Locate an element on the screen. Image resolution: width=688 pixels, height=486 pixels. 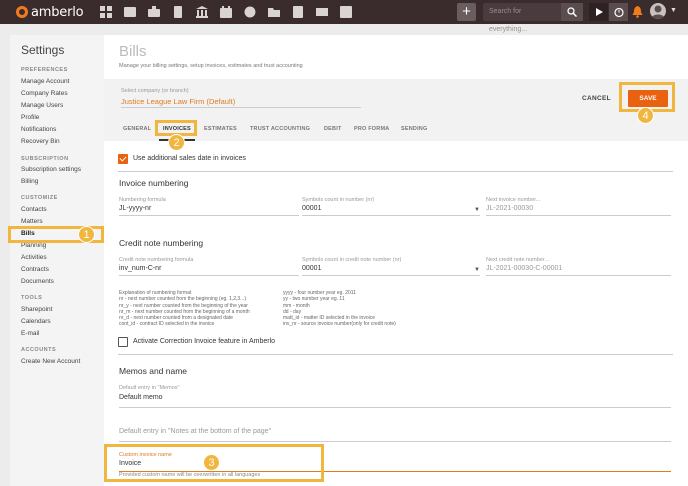
correction-invoice-checkbox is located at coordinates (123, 342).